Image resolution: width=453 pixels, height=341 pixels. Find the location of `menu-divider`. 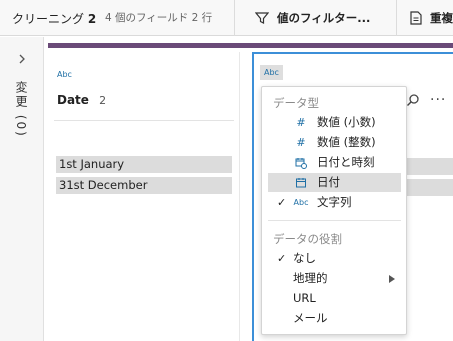

menu-divider is located at coordinates (334, 220).